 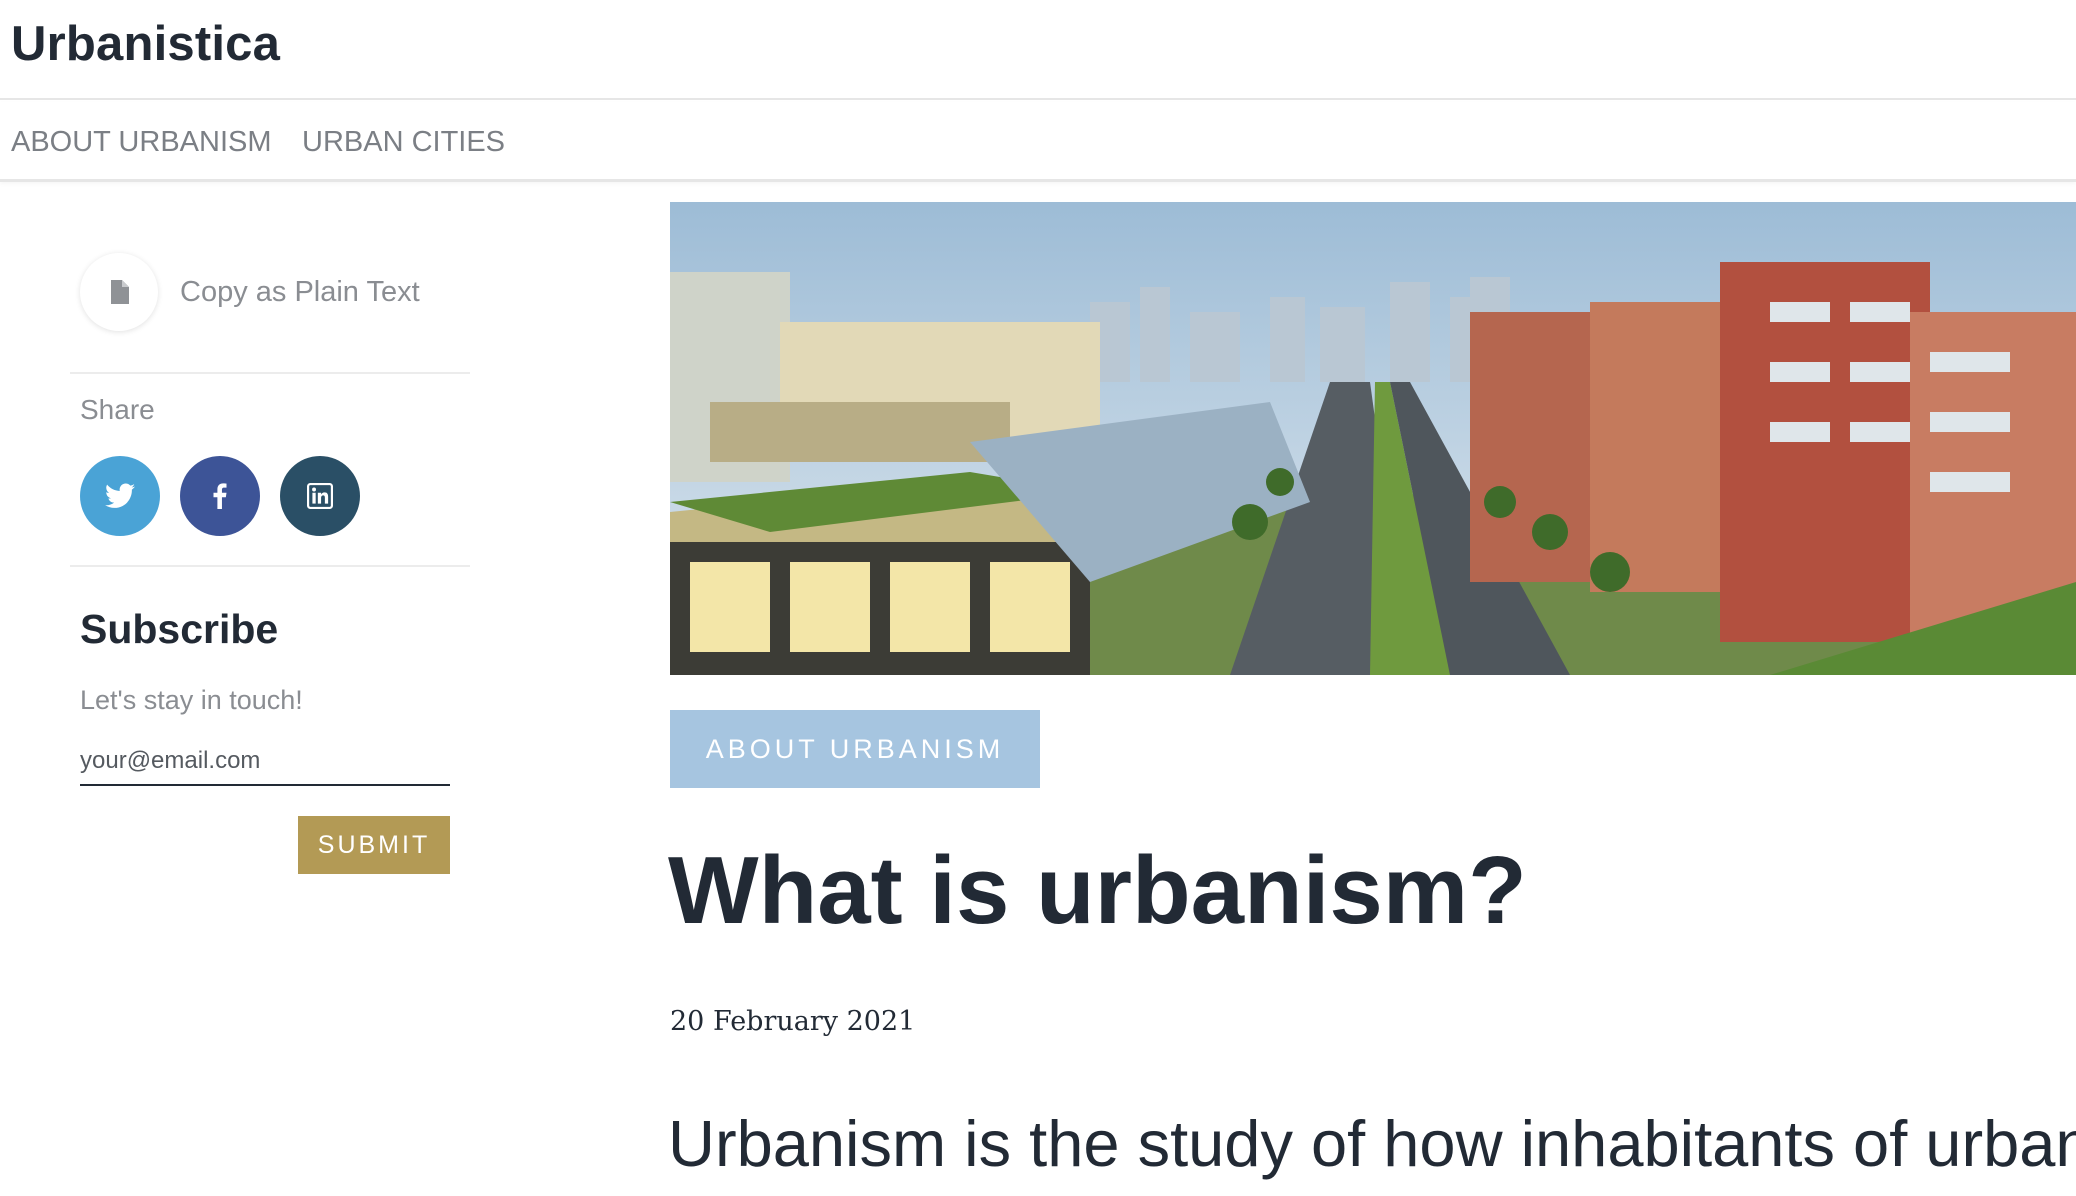 I want to click on site-logo: Urbanistica, so click(x=145, y=44).